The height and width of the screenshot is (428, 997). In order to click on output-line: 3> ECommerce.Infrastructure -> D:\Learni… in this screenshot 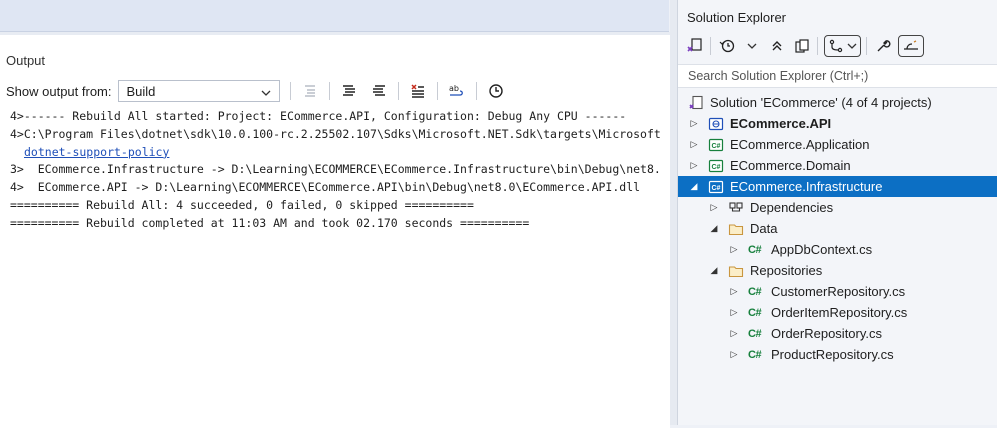, I will do `click(335, 169)`.